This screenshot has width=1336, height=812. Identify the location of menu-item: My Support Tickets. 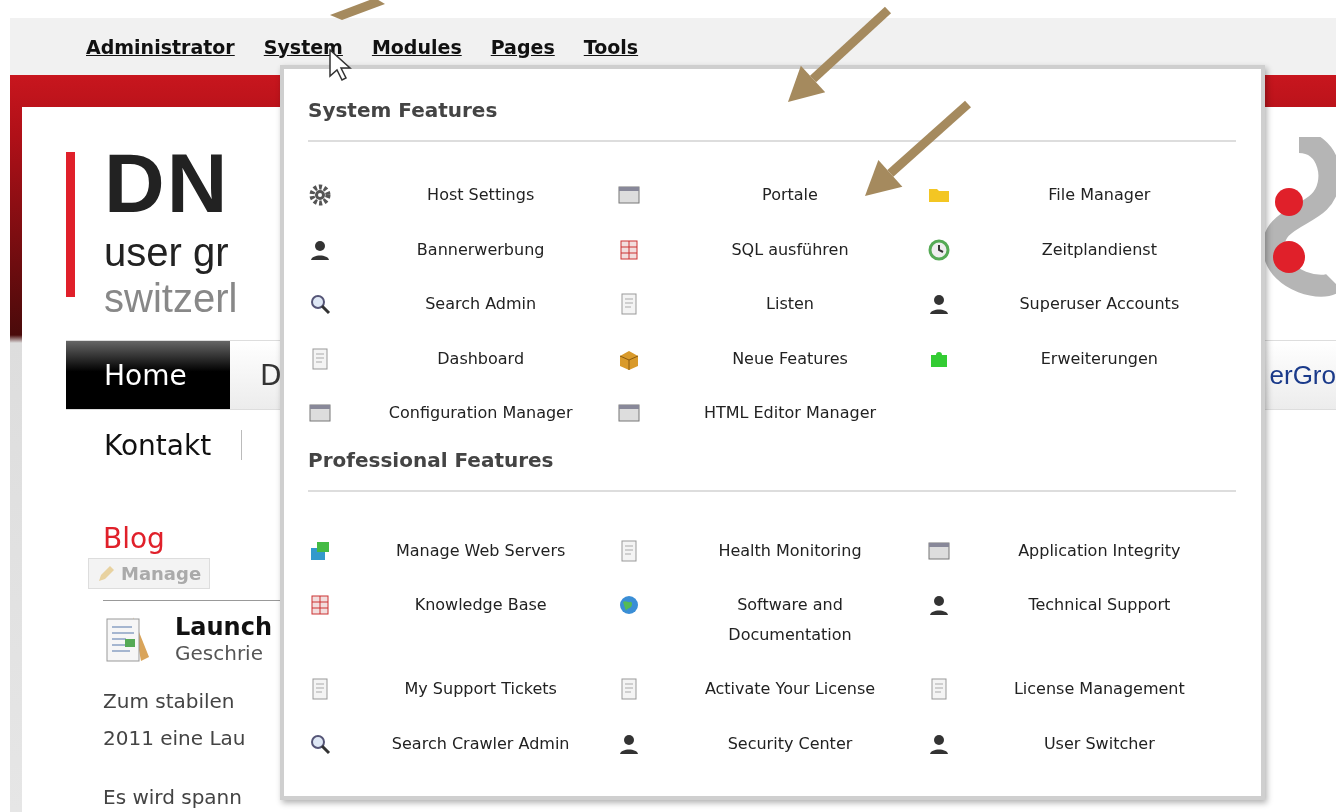
(463, 683).